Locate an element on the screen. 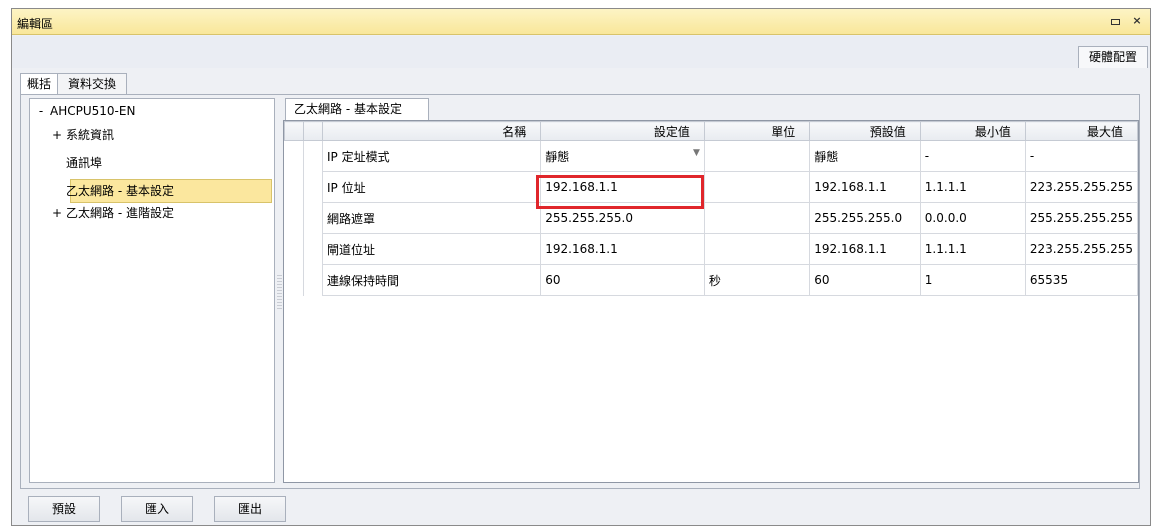 Image resolution: width=1162 pixels, height=528 pixels. cell-max: 255.255.255.255 is located at coordinates (1081, 218).